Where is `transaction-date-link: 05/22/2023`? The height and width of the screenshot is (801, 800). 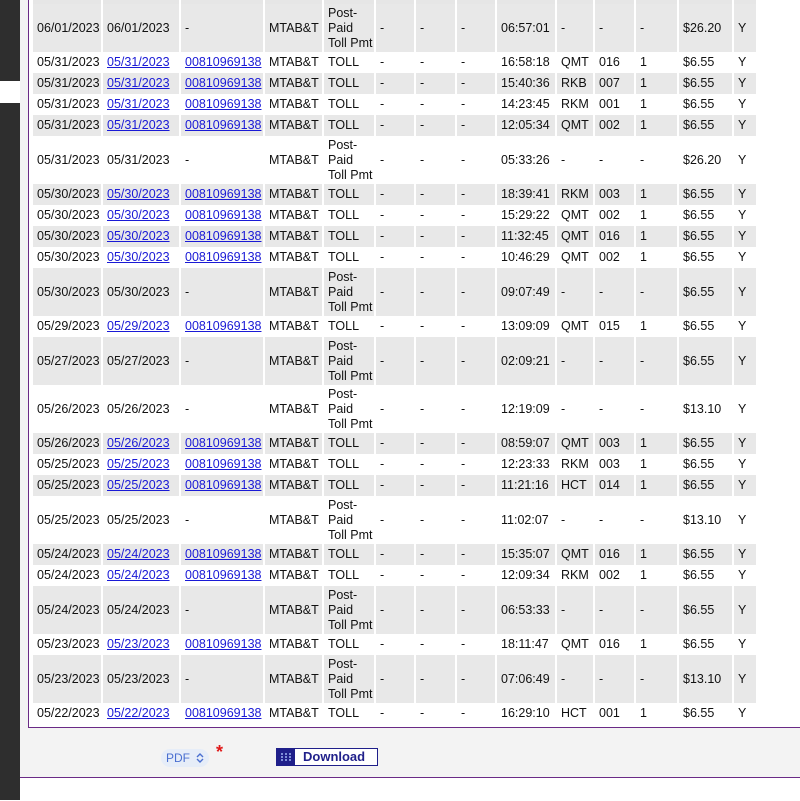 transaction-date-link: 05/22/2023 is located at coordinates (138, 713).